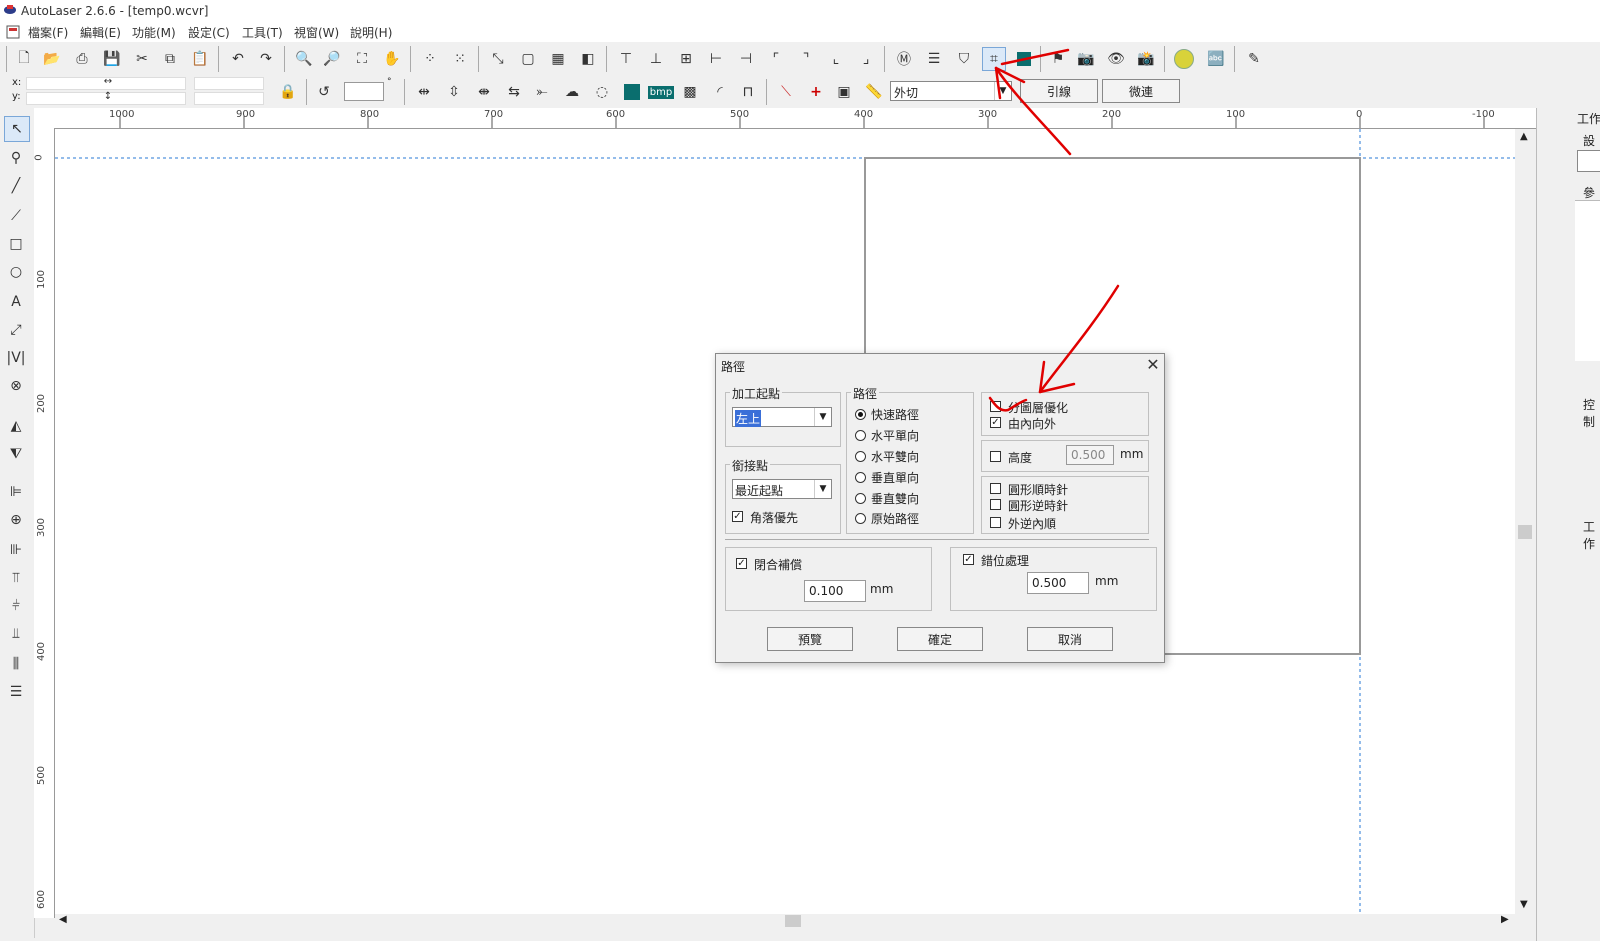  I want to click on corner-first-checkbox: ✓, so click(737, 516).